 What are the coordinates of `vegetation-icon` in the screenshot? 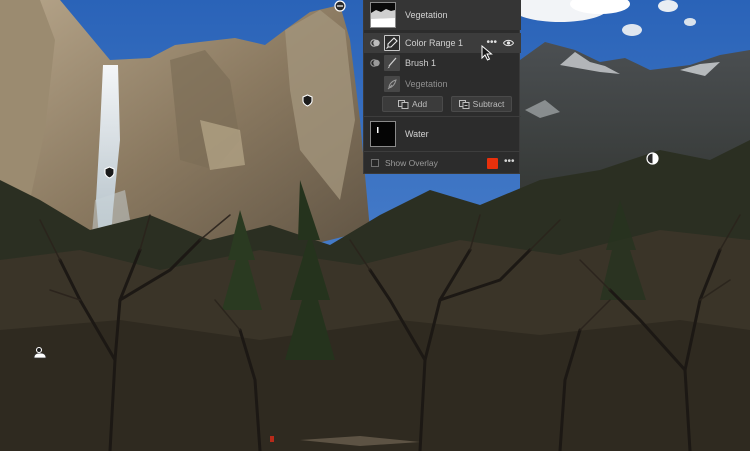 It's located at (392, 84).